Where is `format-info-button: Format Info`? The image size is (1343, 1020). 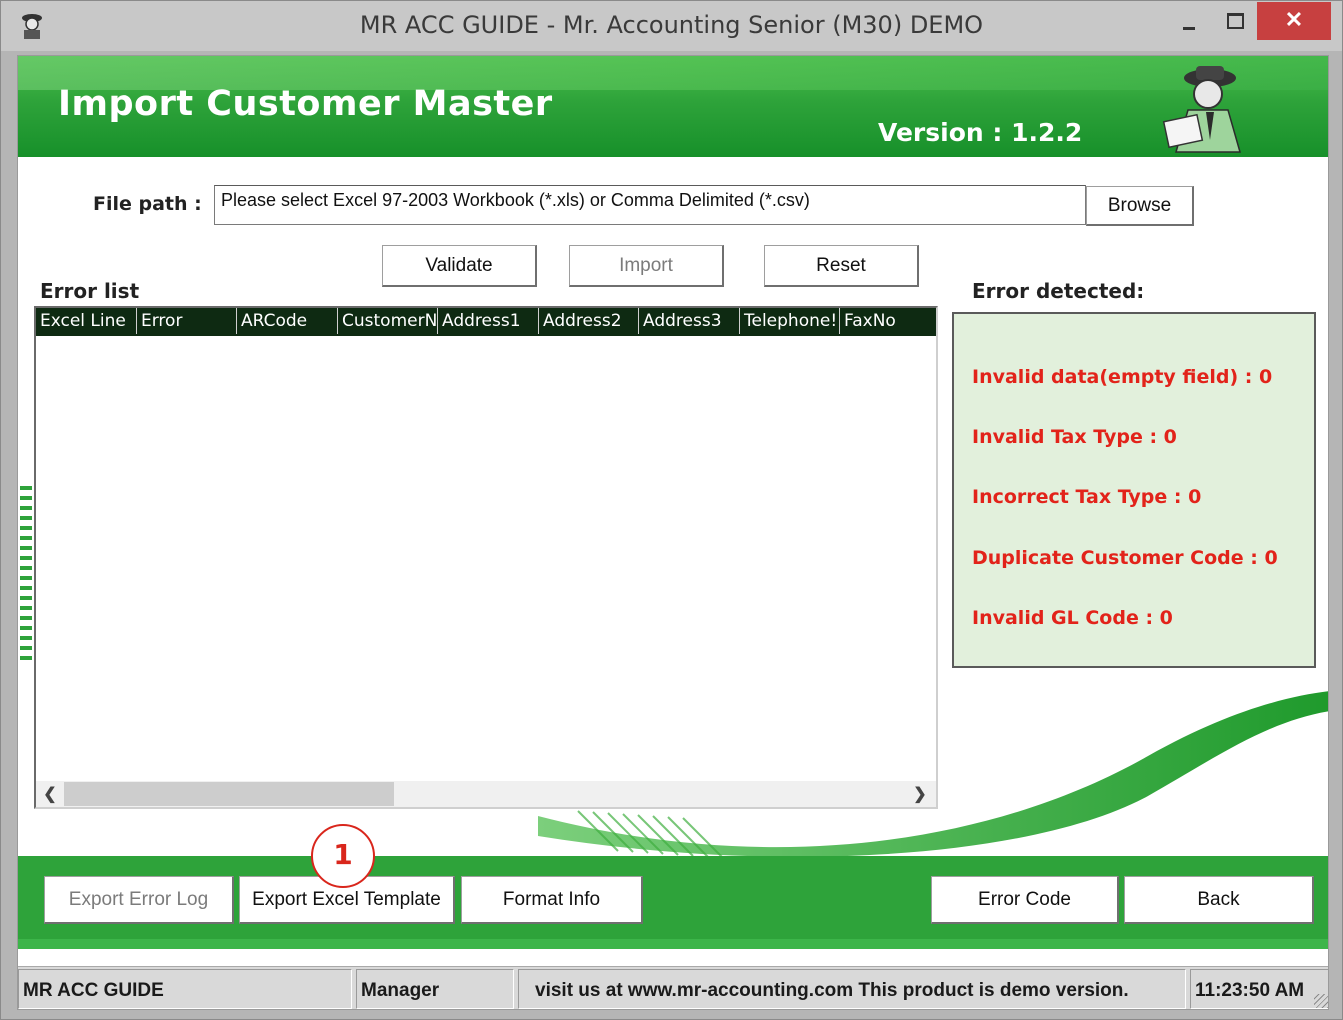
format-info-button: Format Info is located at coordinates (552, 900).